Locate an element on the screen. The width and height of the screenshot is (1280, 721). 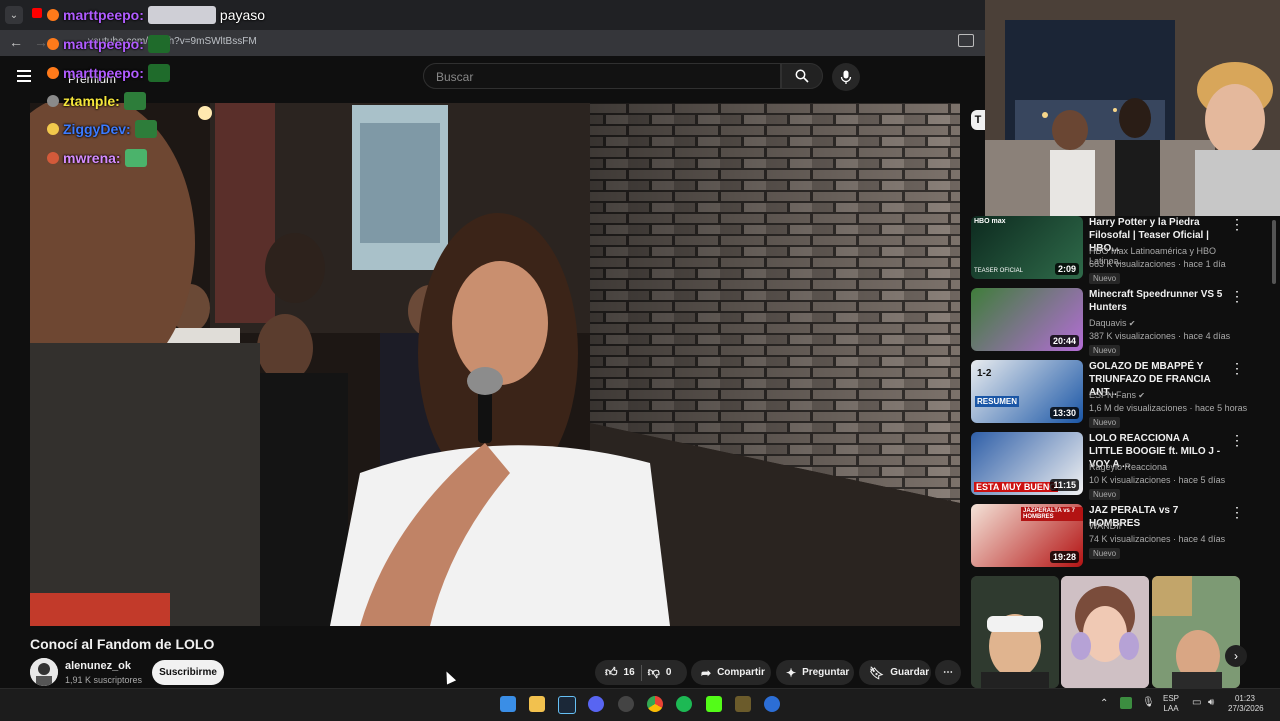
clock: 01:23 27/3/2026 is located at coordinates (1246, 704).